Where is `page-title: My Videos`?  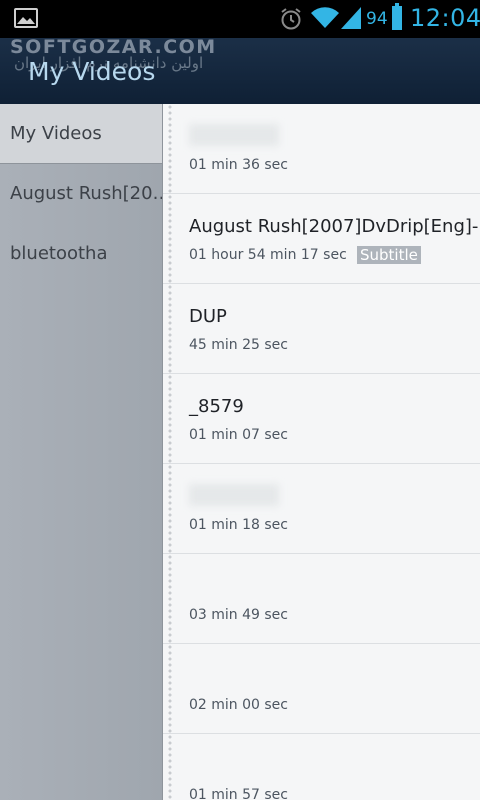
page-title: My Videos is located at coordinates (91, 71).